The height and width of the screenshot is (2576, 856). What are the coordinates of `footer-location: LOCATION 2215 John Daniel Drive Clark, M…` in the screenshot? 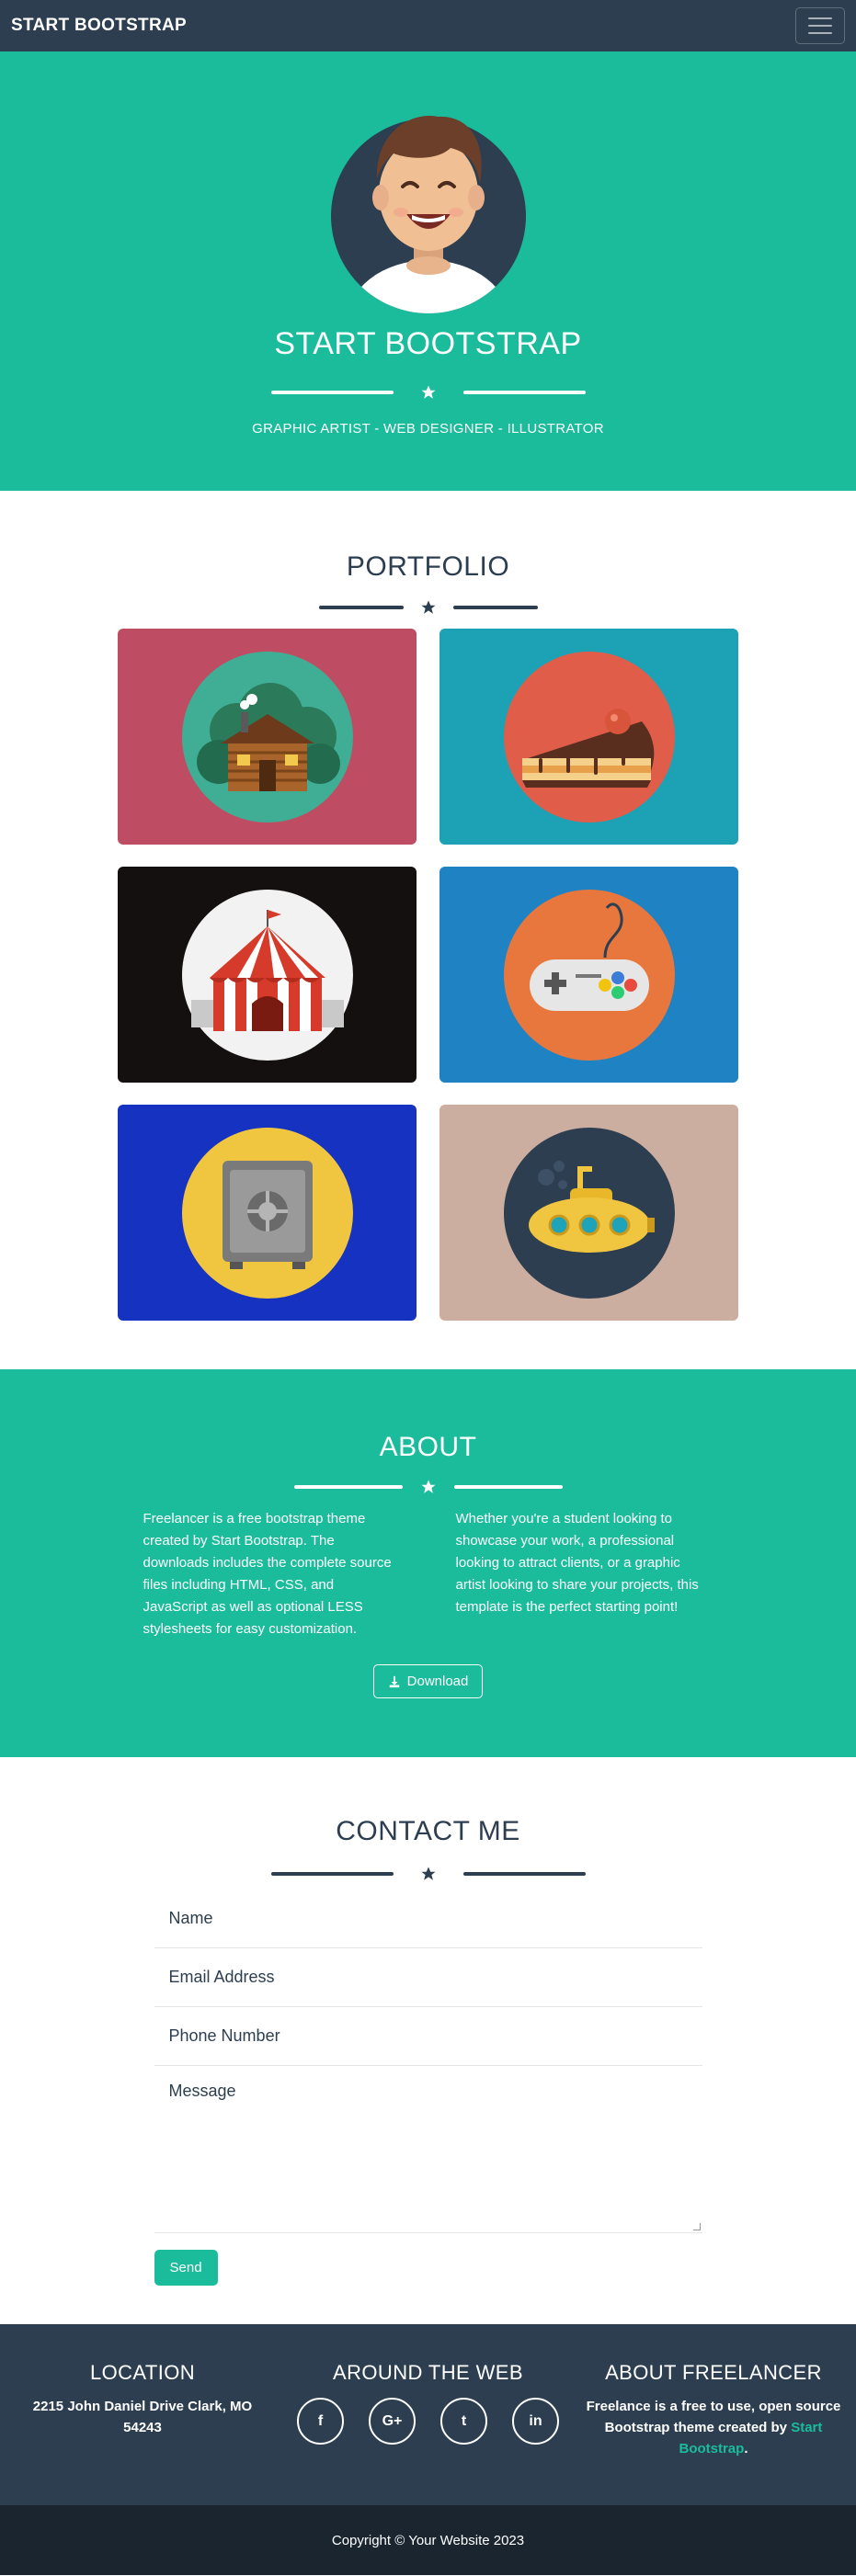 It's located at (142, 2433).